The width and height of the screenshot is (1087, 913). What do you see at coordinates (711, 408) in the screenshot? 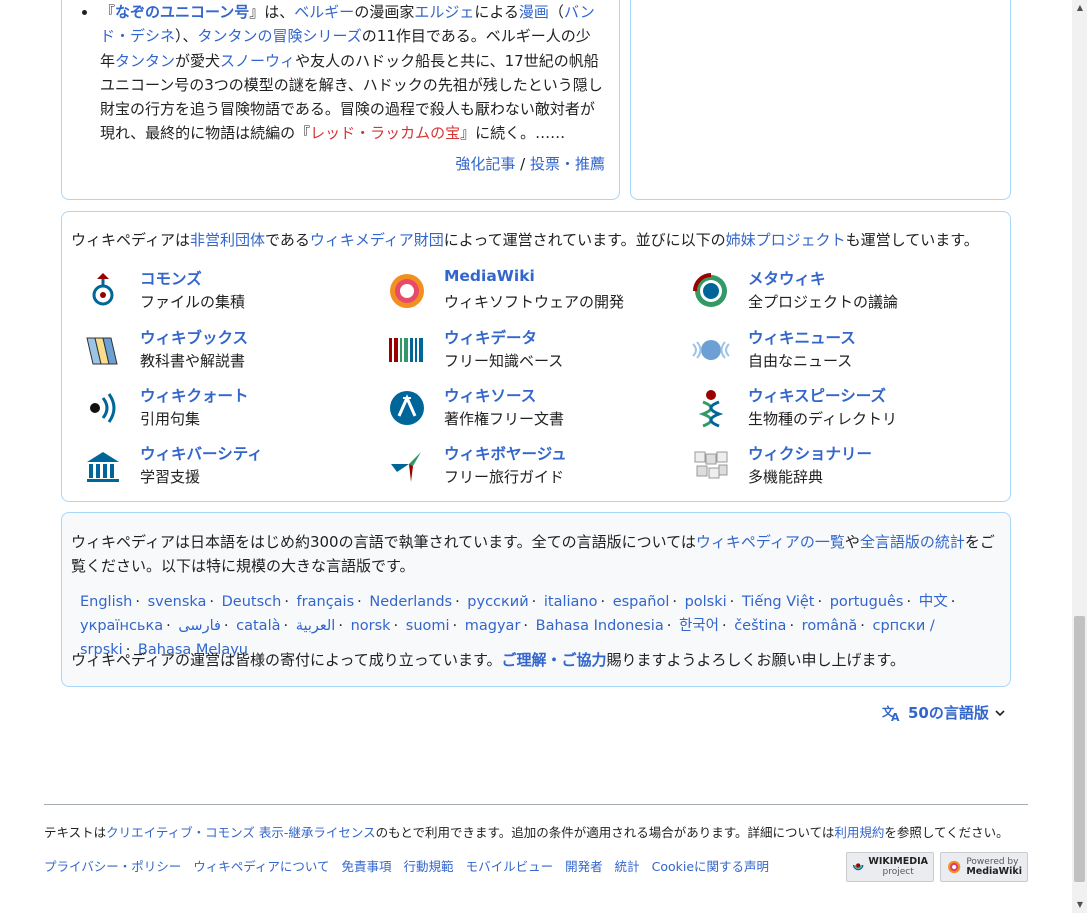
I see `wikispecies-icon` at bounding box center [711, 408].